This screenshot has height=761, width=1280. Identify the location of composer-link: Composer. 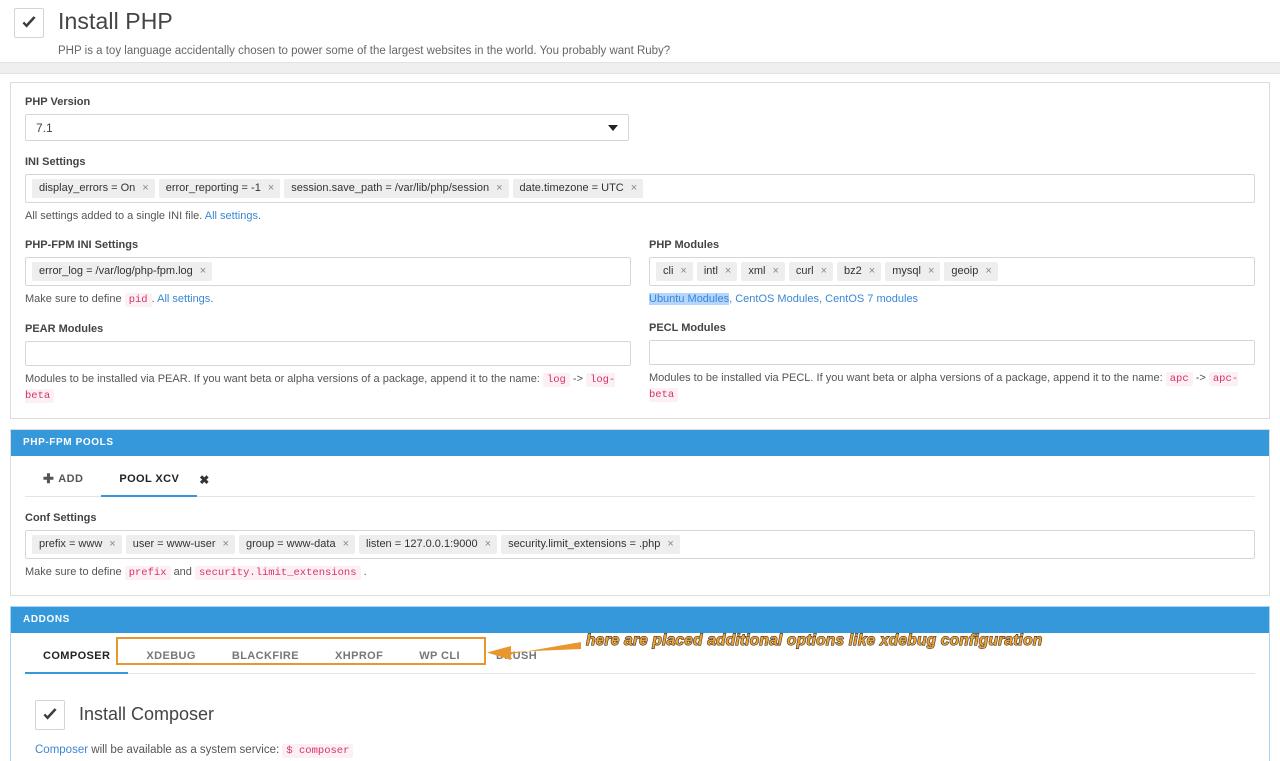
(61, 750).